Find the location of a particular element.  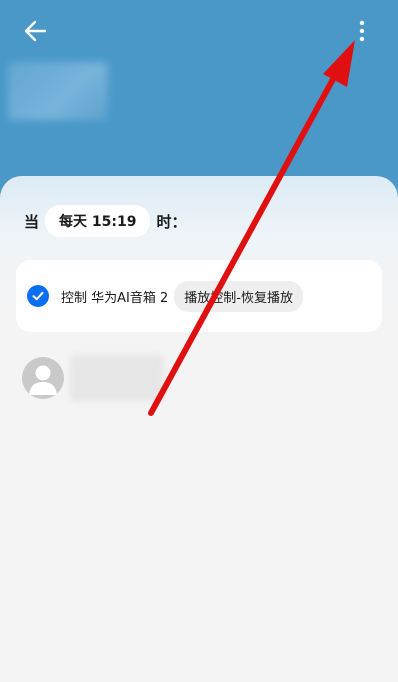

blurred-title is located at coordinates (58, 91).